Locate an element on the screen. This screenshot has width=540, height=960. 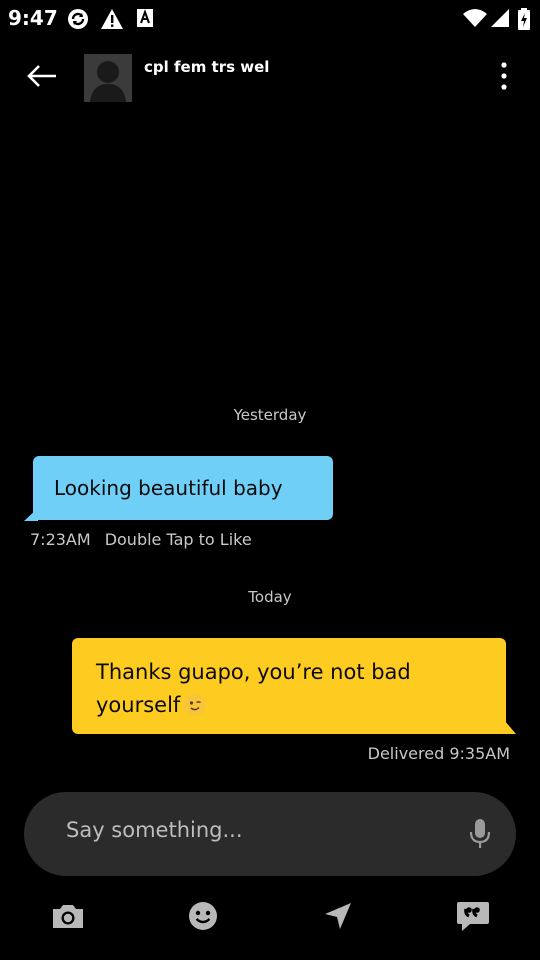
contact-name: cpl fem trs wel is located at coordinates (206, 67).